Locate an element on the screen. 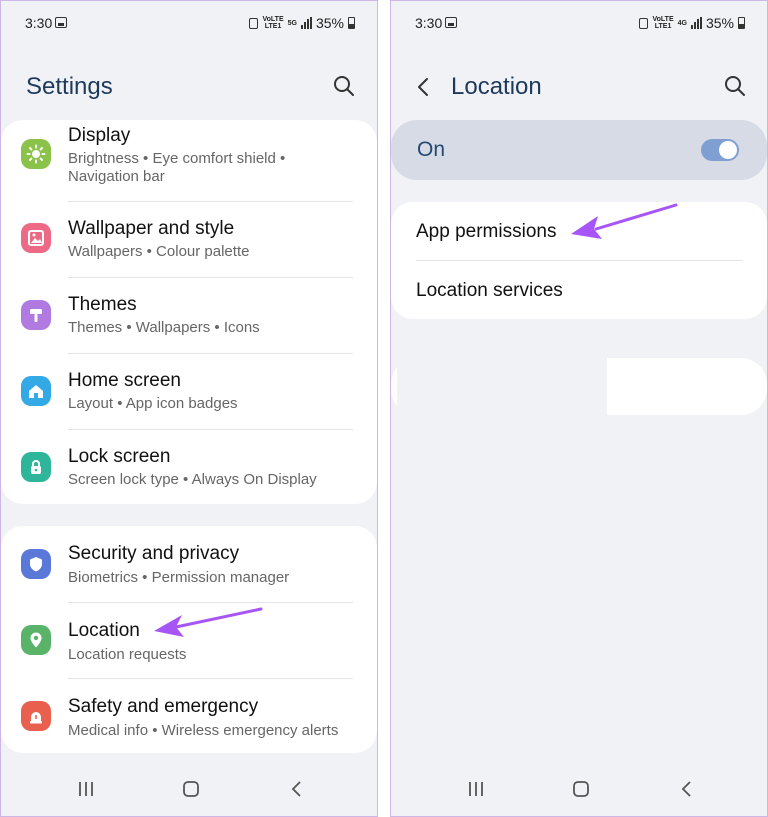  settings-item-title: Location is located at coordinates (104, 630).